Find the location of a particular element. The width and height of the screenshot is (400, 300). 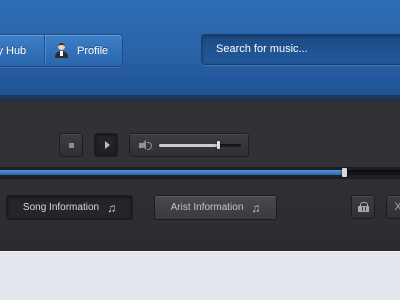

profile-avatar-icon is located at coordinates (61, 50).